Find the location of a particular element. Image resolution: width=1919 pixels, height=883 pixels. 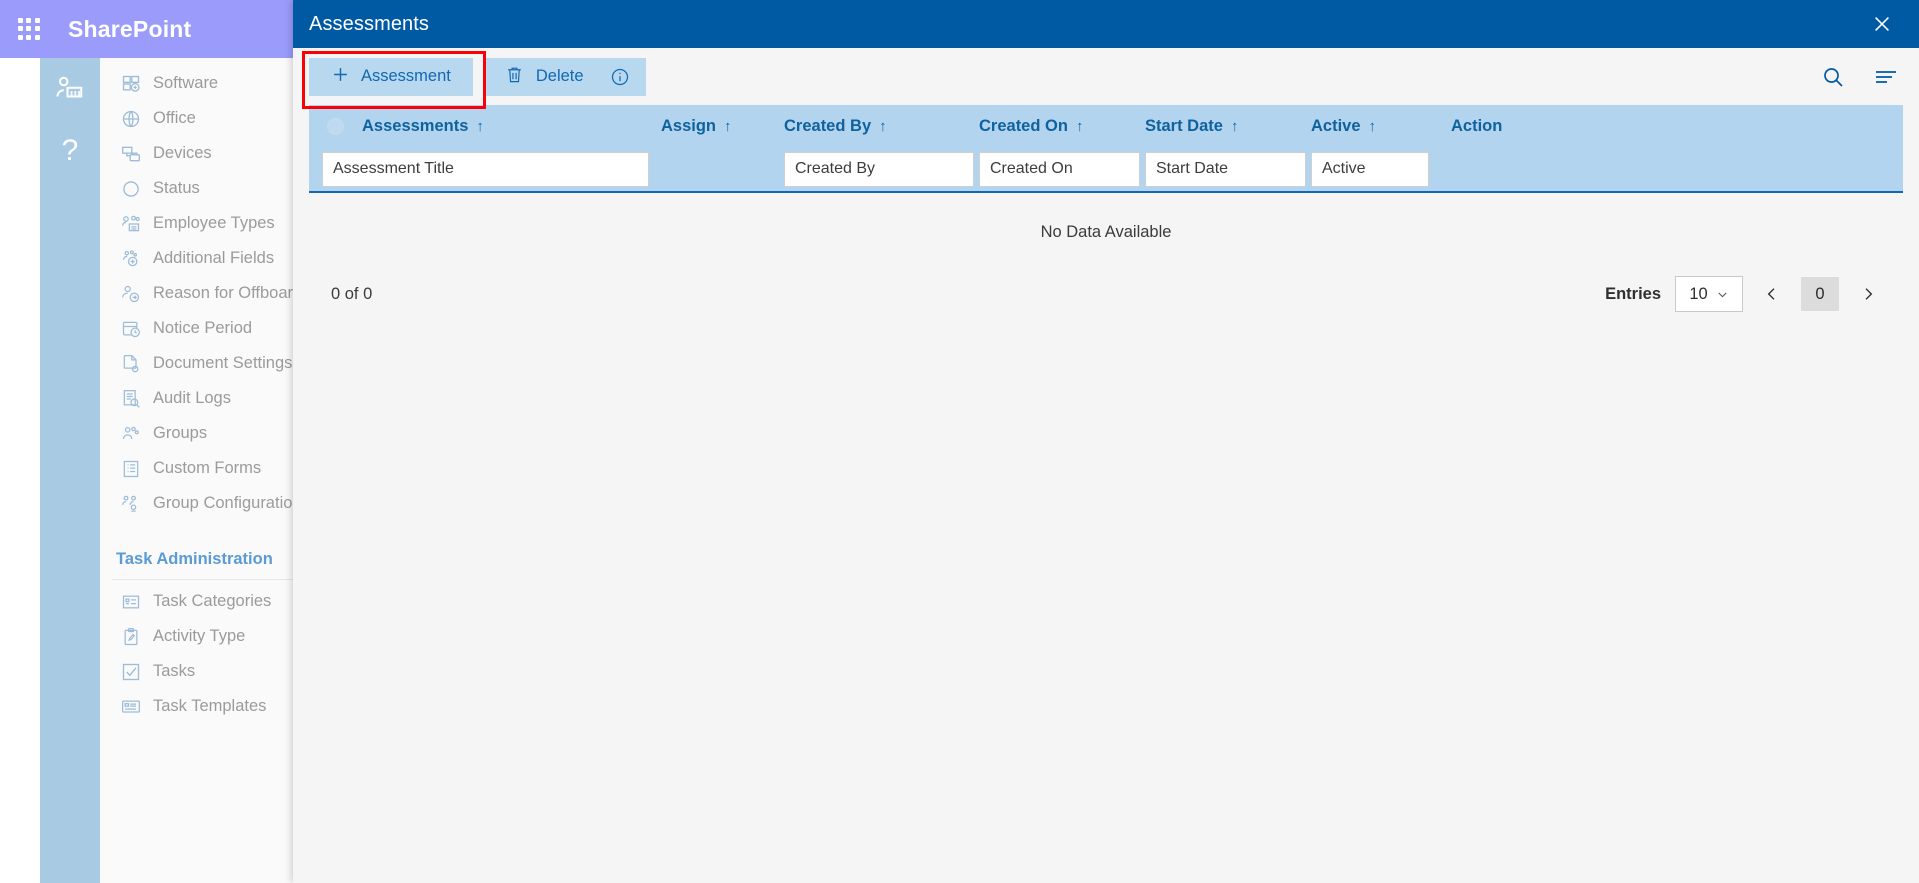

sidebar-item-label: Devices is located at coordinates (182, 153).